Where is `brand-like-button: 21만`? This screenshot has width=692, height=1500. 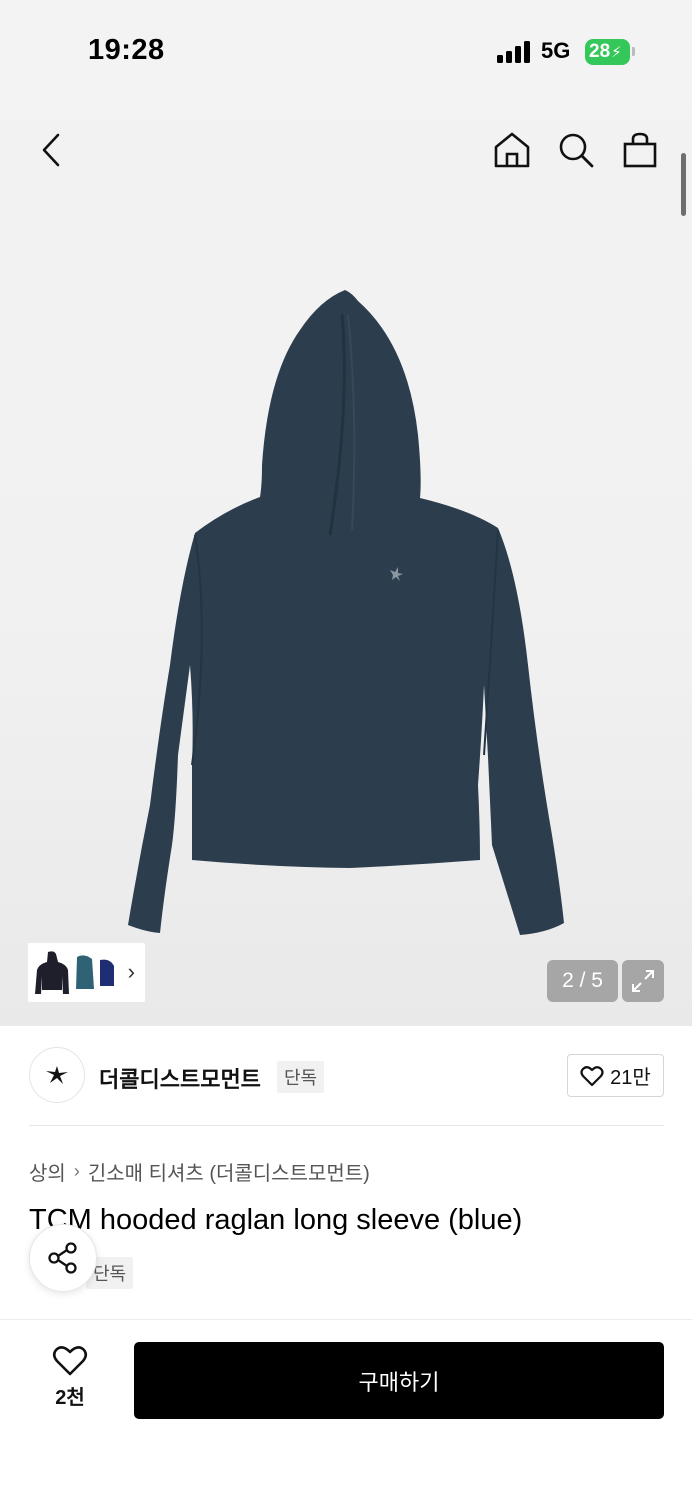
brand-like-button: 21만 is located at coordinates (615, 1075).